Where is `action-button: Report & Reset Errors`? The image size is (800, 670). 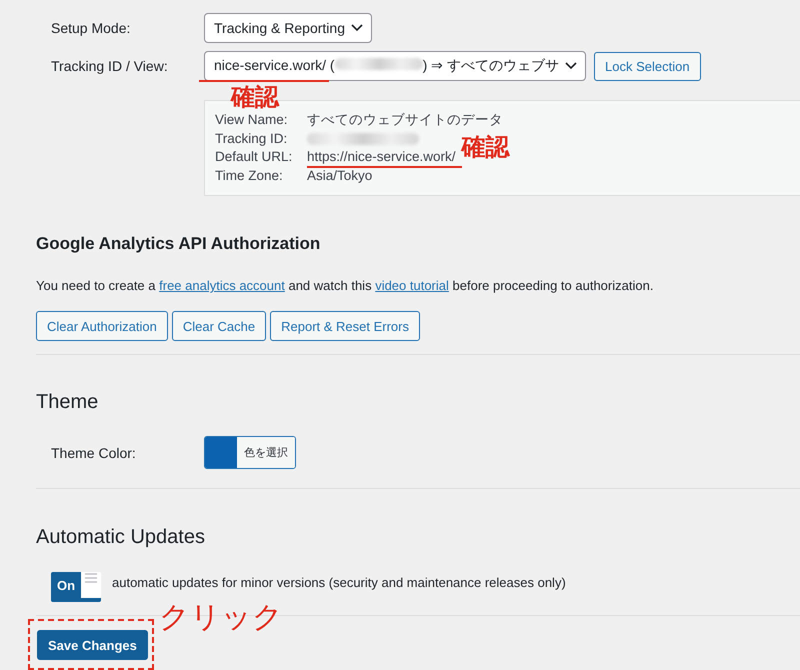 action-button: Report & Reset Errors is located at coordinates (345, 326).